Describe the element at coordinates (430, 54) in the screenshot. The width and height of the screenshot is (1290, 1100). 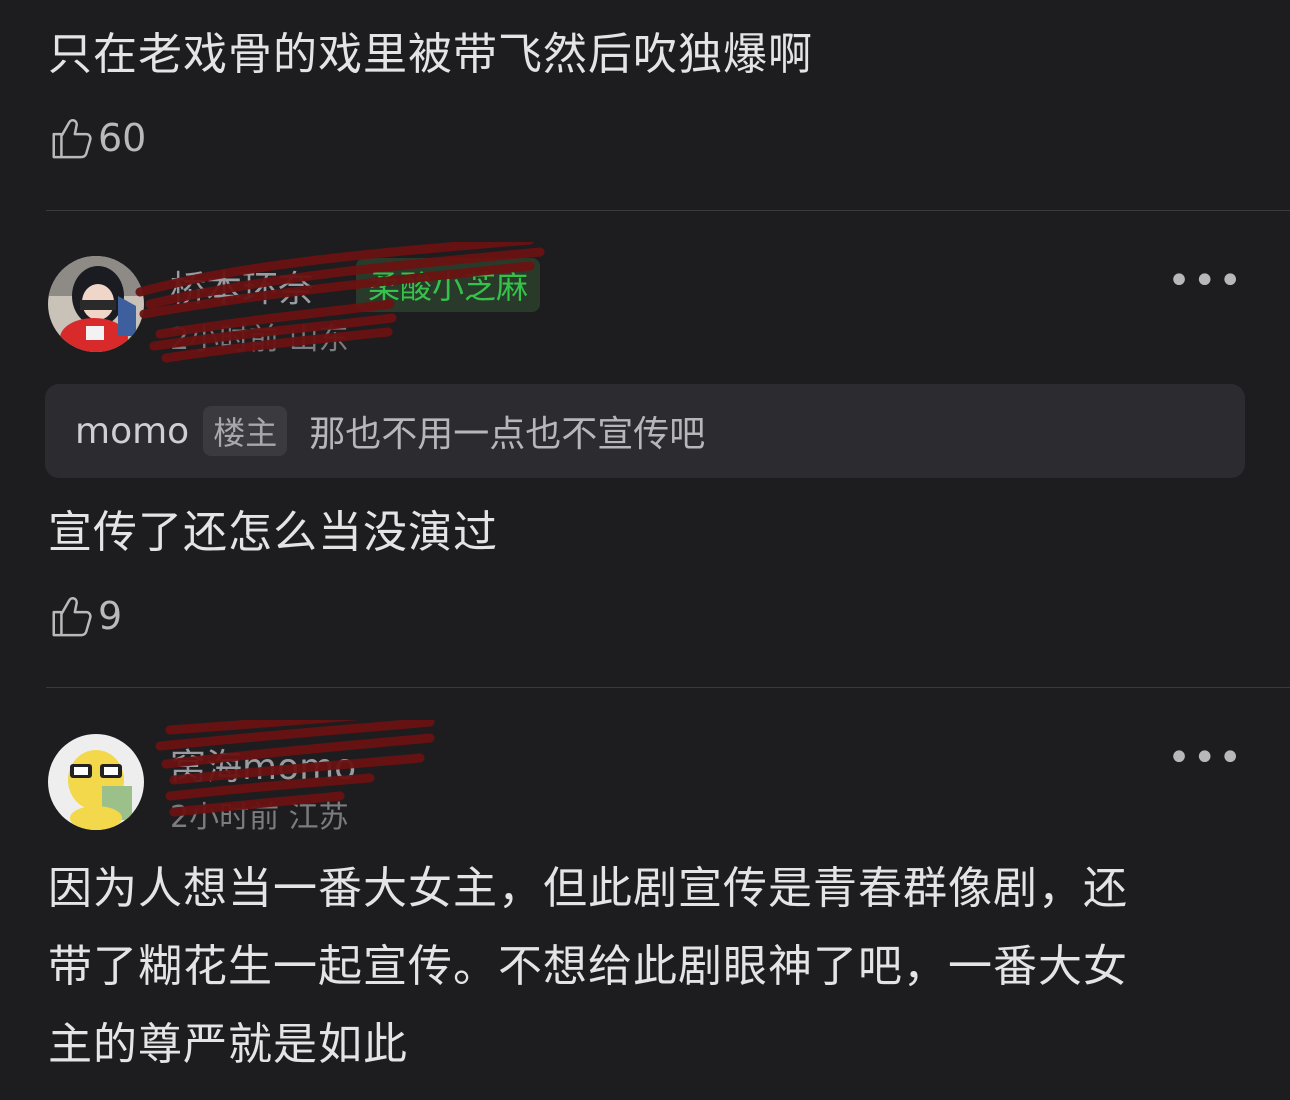
I see `comment-text: 只在老戏骨的戏里被带飞然后吹独爆啊` at that location.